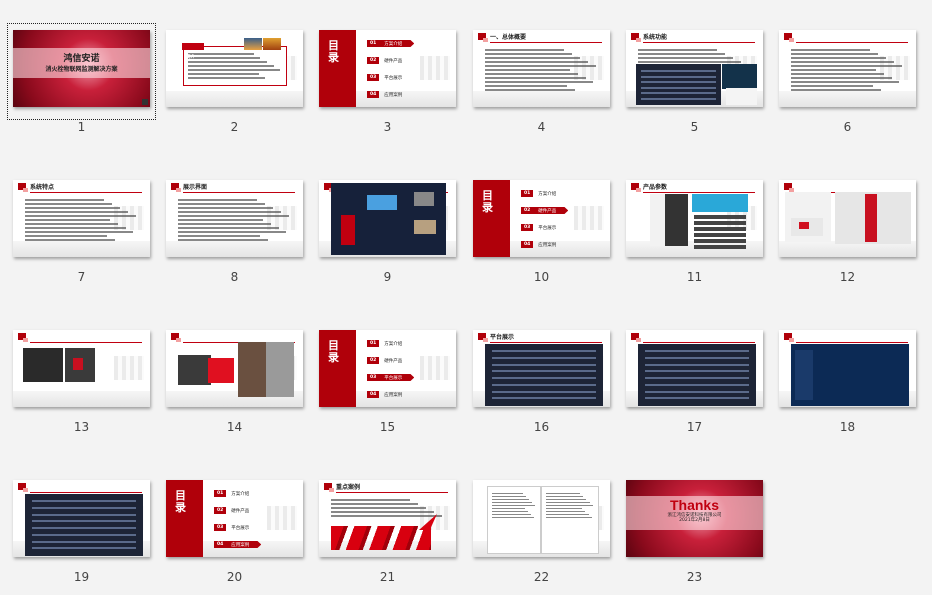 The height and width of the screenshot is (595, 932). I want to click on slide-thumbnail-9: 9, so click(387, 229).